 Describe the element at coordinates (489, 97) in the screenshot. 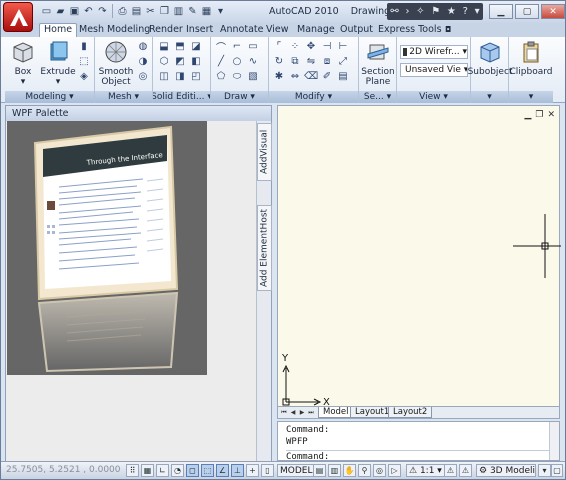

I see `panel-subobject-expander: ▾` at that location.